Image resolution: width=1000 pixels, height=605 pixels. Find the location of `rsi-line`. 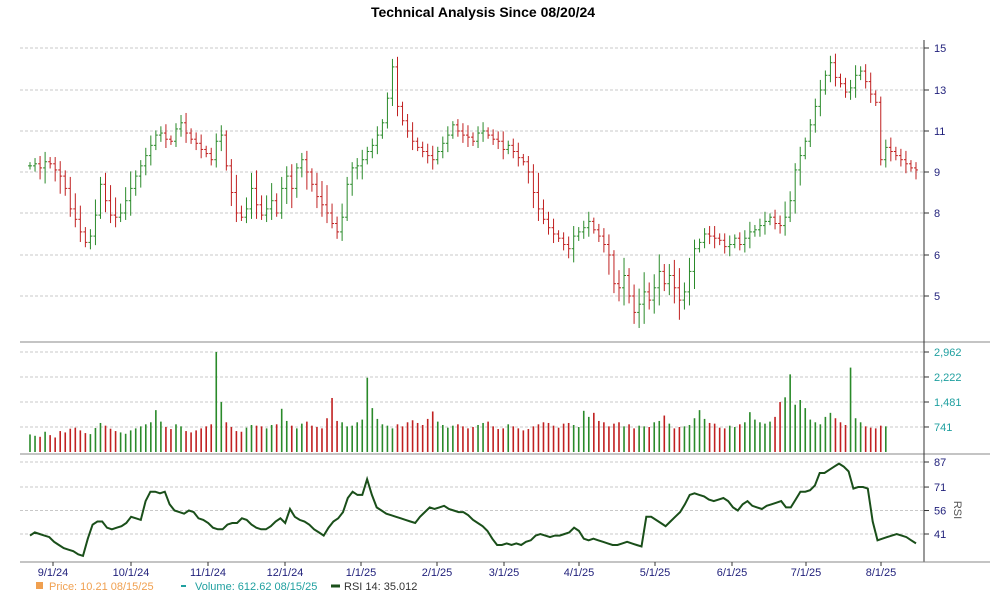

rsi-line is located at coordinates (473, 510).